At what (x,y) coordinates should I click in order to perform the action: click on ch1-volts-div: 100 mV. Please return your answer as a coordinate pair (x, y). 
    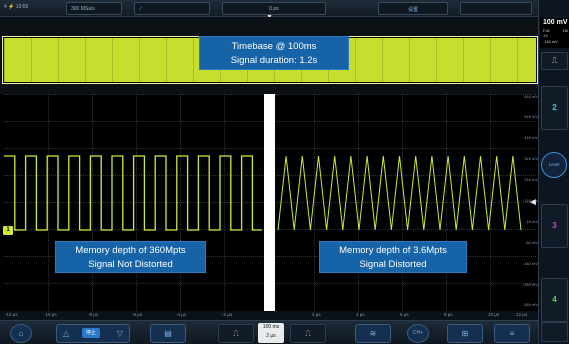
    Looking at the image, I should click on (555, 22).